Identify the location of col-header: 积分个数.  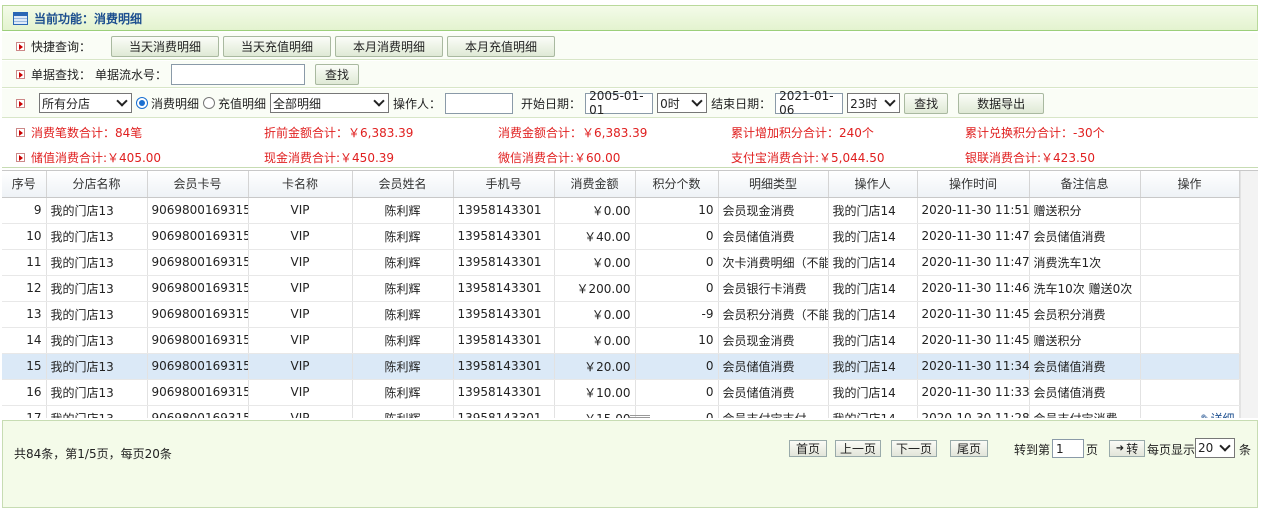
(677, 184).